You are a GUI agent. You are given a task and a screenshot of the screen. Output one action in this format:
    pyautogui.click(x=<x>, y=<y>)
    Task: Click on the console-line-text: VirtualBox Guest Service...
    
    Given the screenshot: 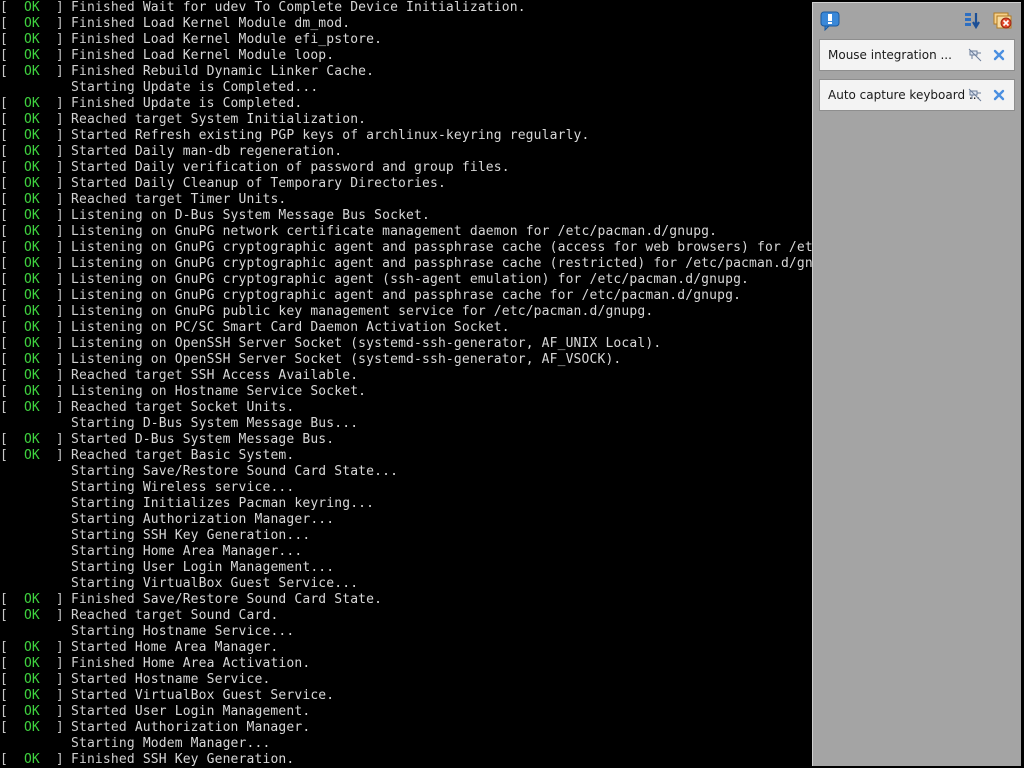 What is the action you would take?
    pyautogui.click(x=250, y=583)
    